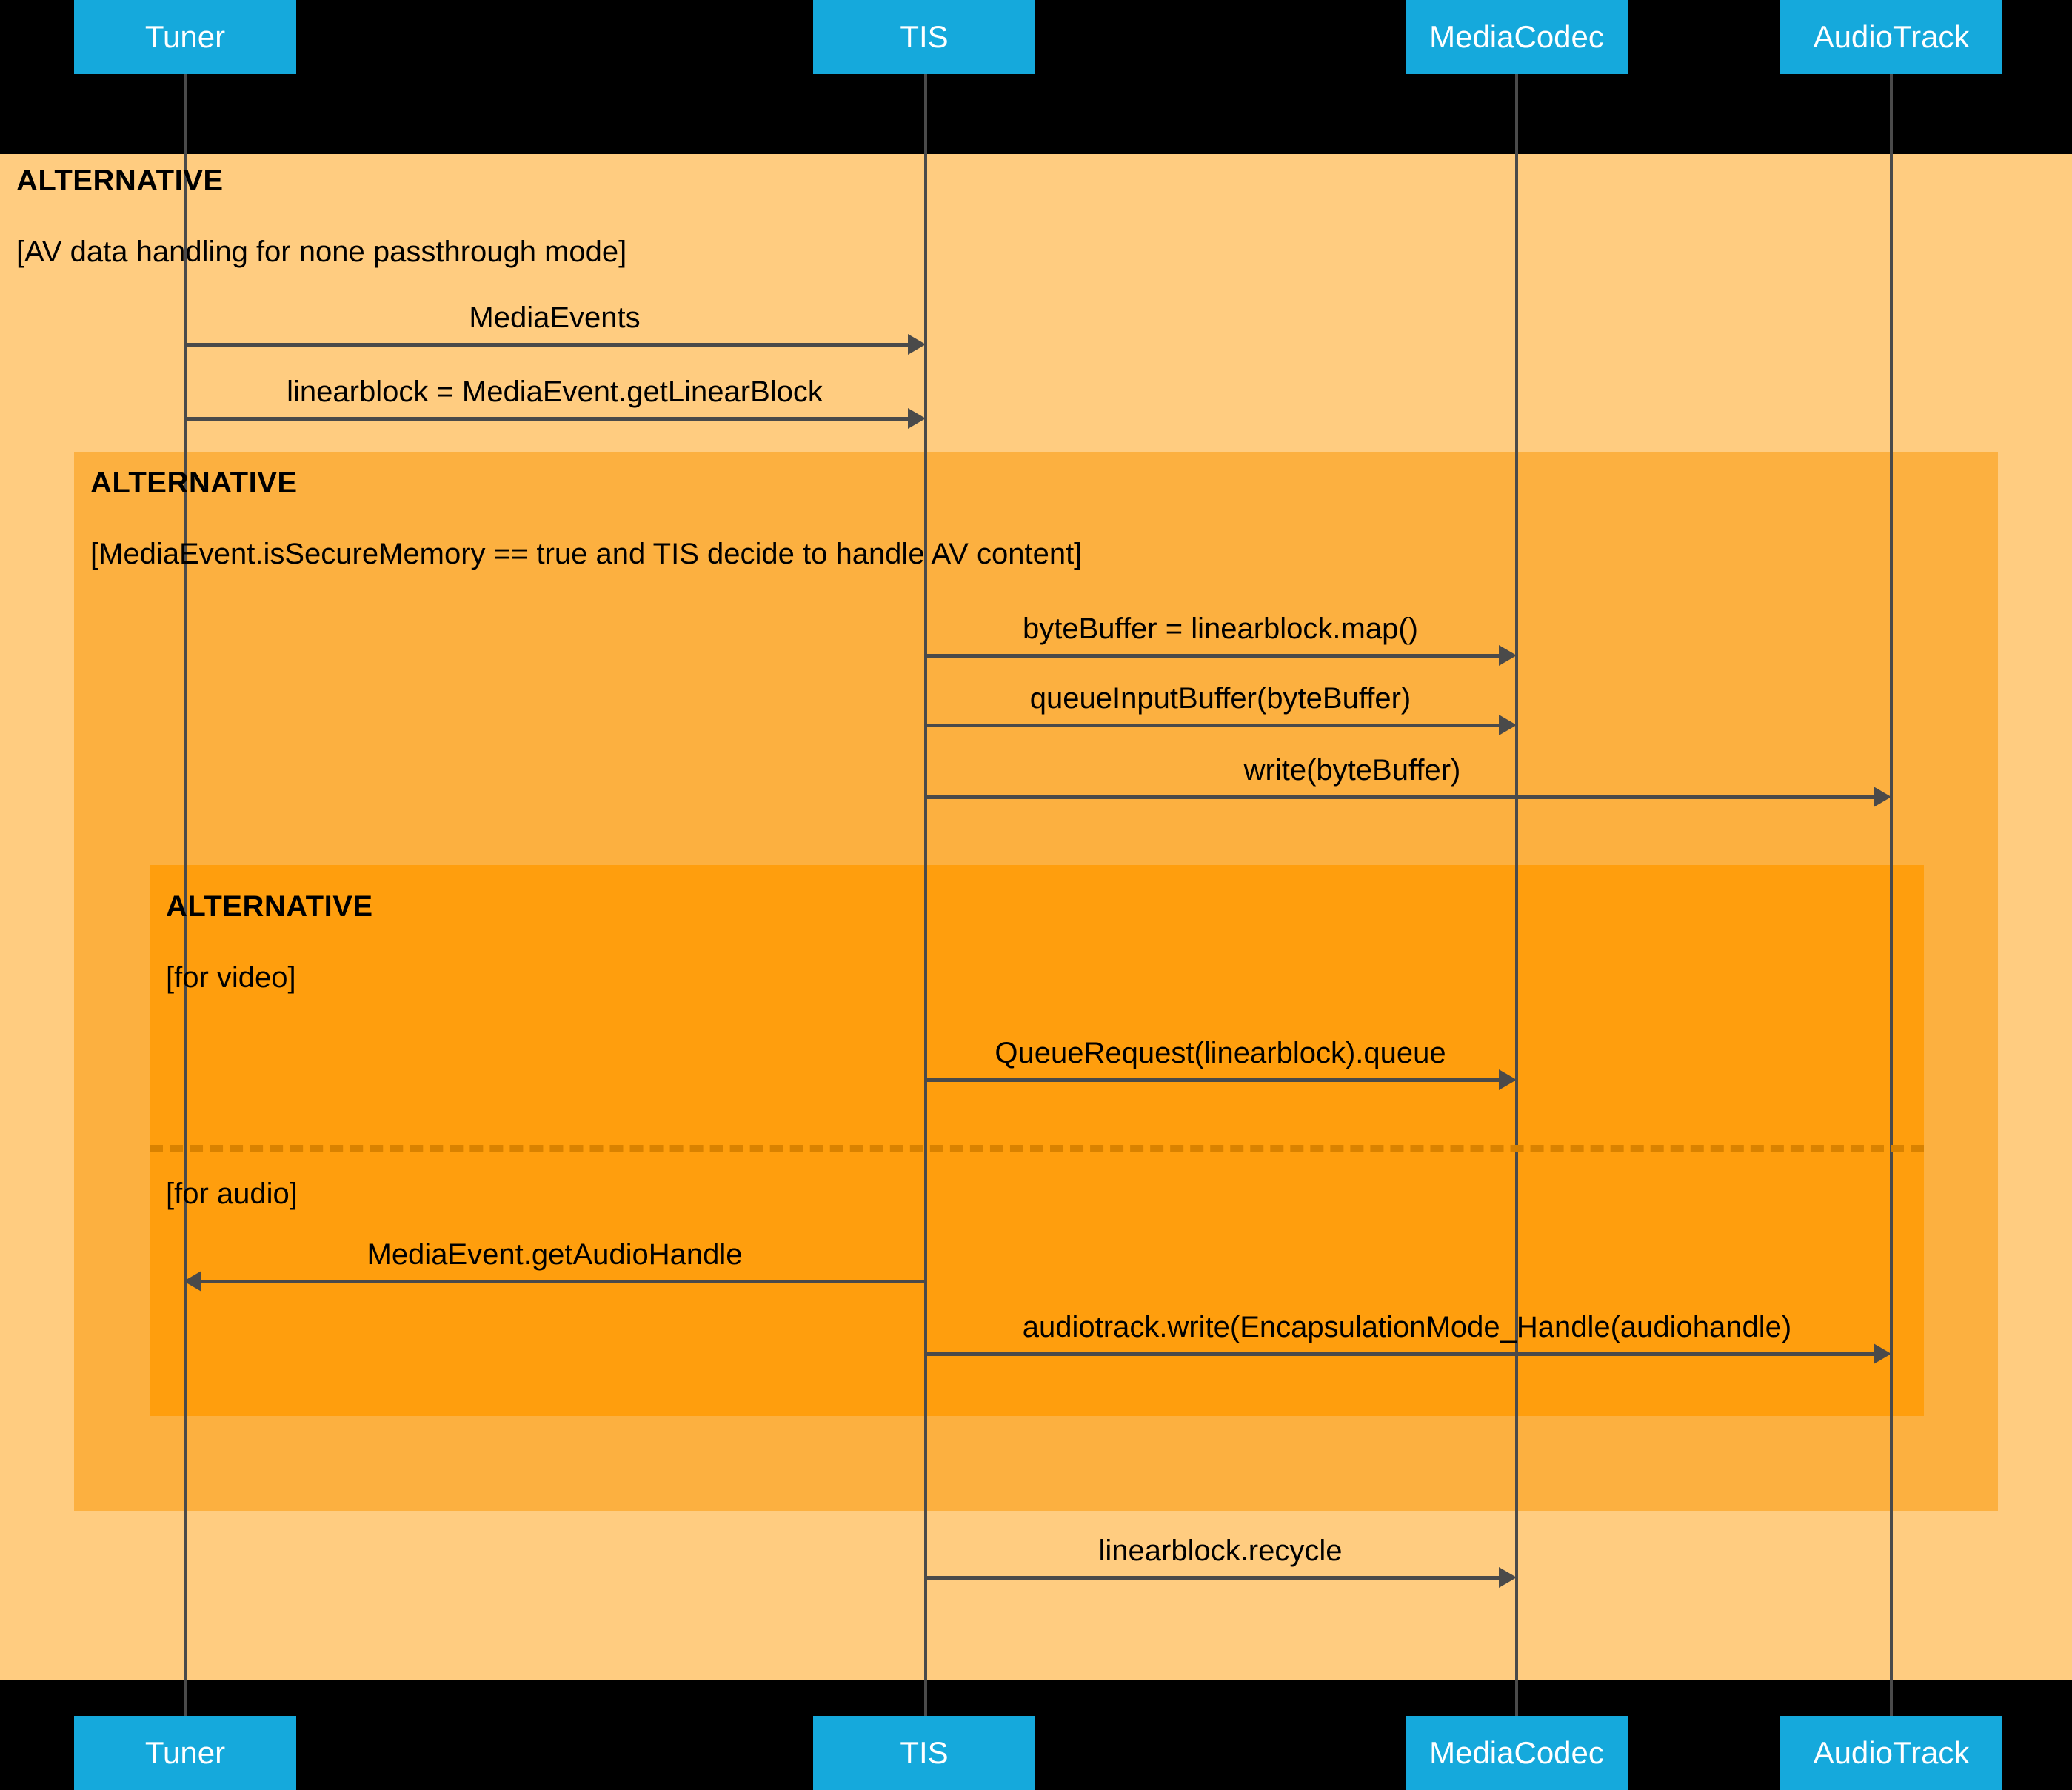 Image resolution: width=2072 pixels, height=1790 pixels. Describe the element at coordinates (925, 895) in the screenshot. I see `lifeline-tis` at that location.